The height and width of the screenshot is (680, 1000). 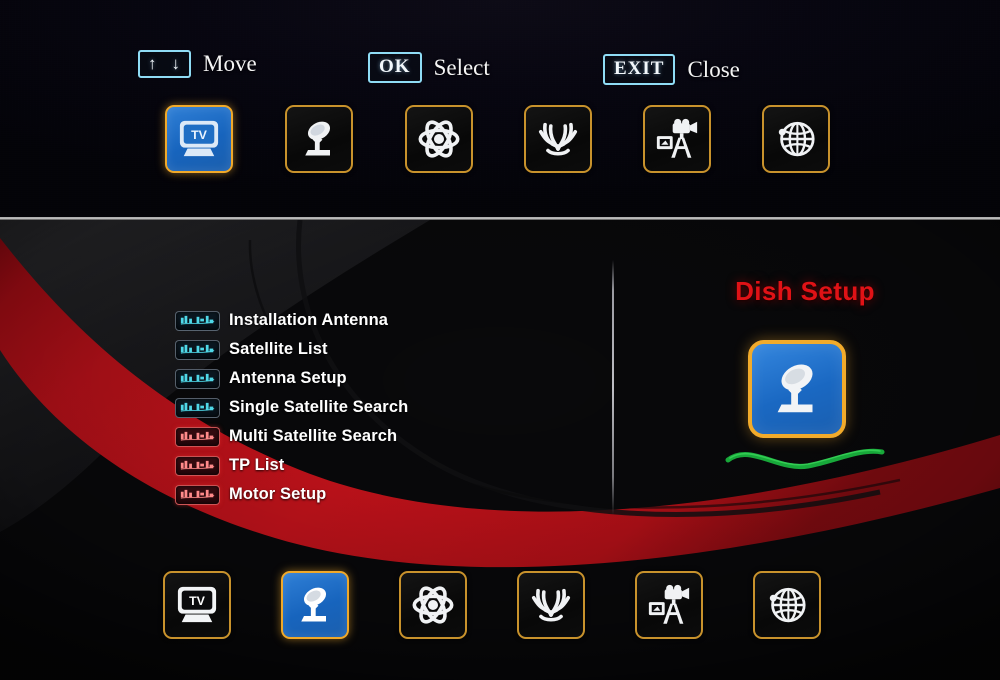 I want to click on panel-divider, so click(x=613, y=387).